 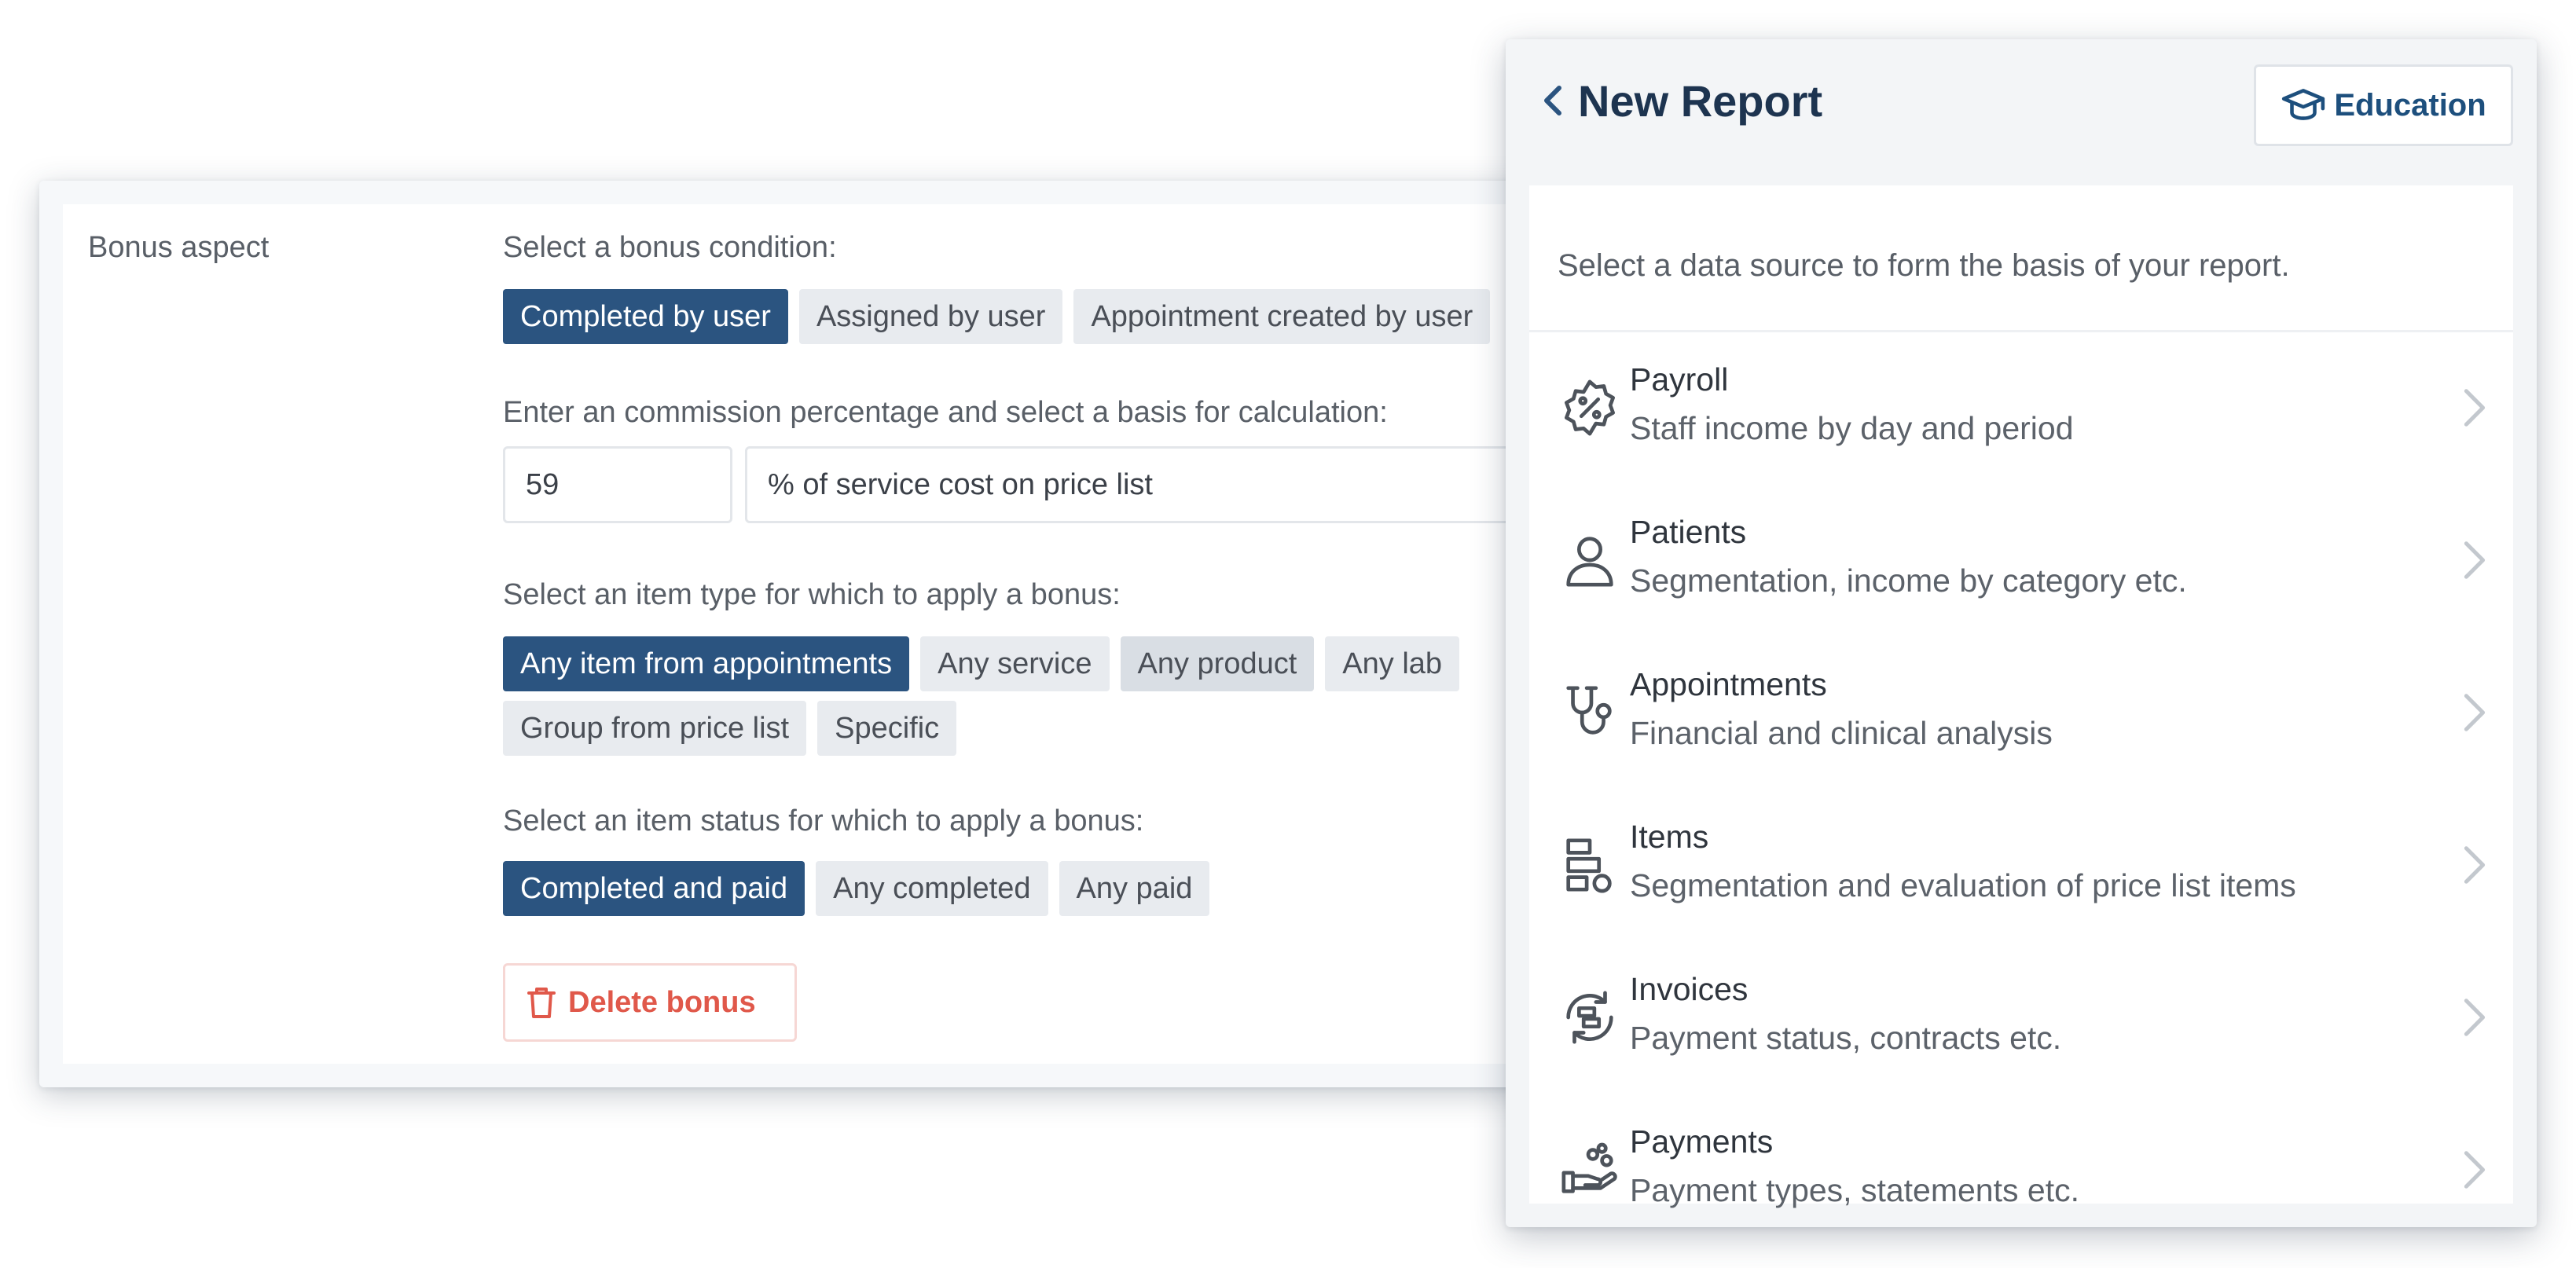 What do you see at coordinates (930, 317) in the screenshot?
I see `chip-assigned-by-user: Assigned by user` at bounding box center [930, 317].